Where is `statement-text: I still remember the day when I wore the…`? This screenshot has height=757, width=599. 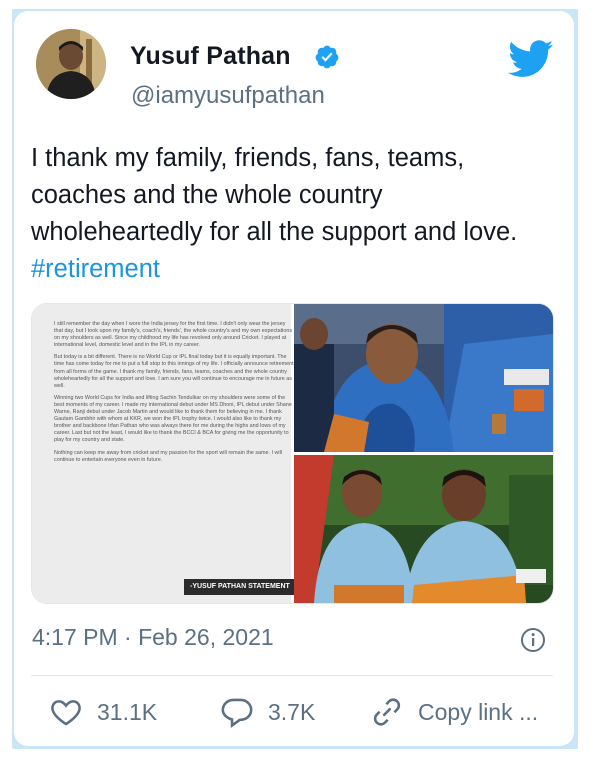
statement-text: I still remember the day when I wore the… is located at coordinates (174, 443).